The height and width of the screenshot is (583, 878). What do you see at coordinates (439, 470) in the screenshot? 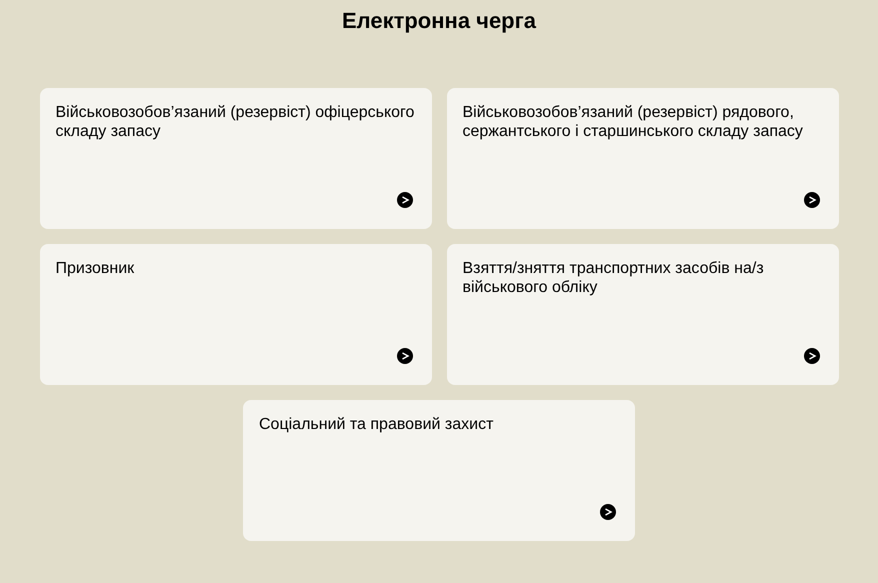
I see `queue-option-card: Соціальний та правовий захист` at bounding box center [439, 470].